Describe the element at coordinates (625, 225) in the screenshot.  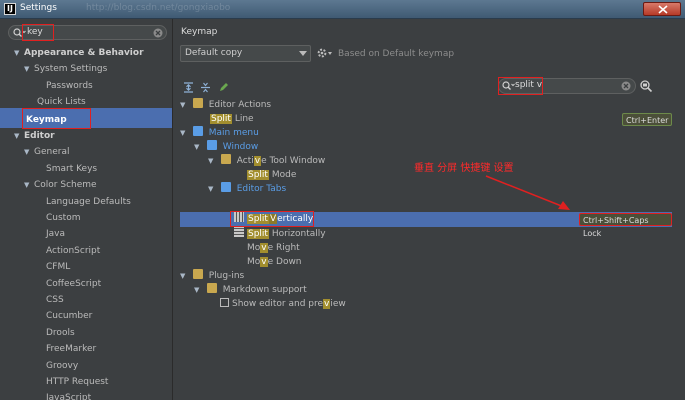
I see `shortcut-badge-split-vertically: Ctrl+Shift+Caps Lock` at that location.